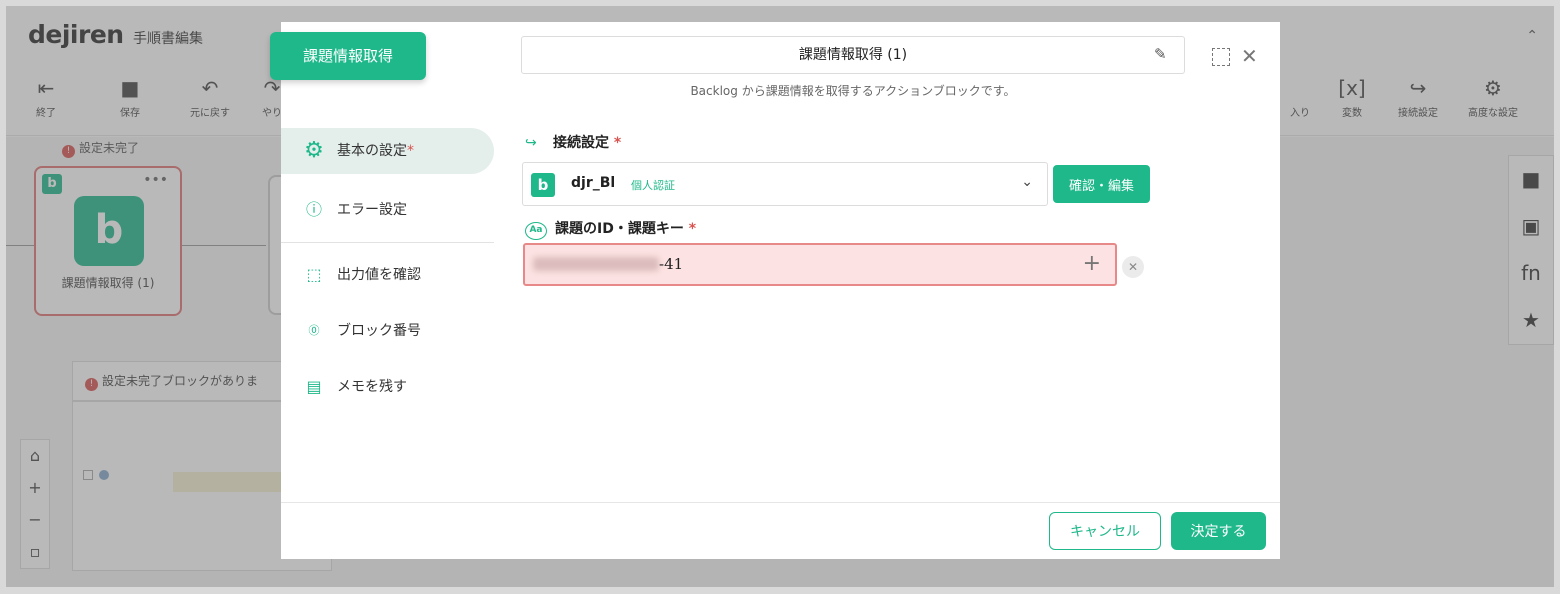 The height and width of the screenshot is (594, 1560). What do you see at coordinates (1101, 184) in the screenshot?
I see `confirm-edit-button: 確認・編集` at bounding box center [1101, 184].